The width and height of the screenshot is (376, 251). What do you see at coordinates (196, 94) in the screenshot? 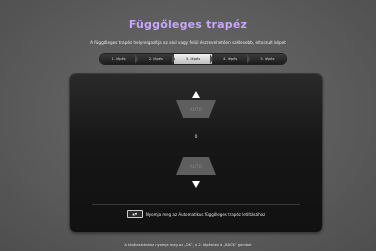
I see `arrow-up-icon` at bounding box center [196, 94].